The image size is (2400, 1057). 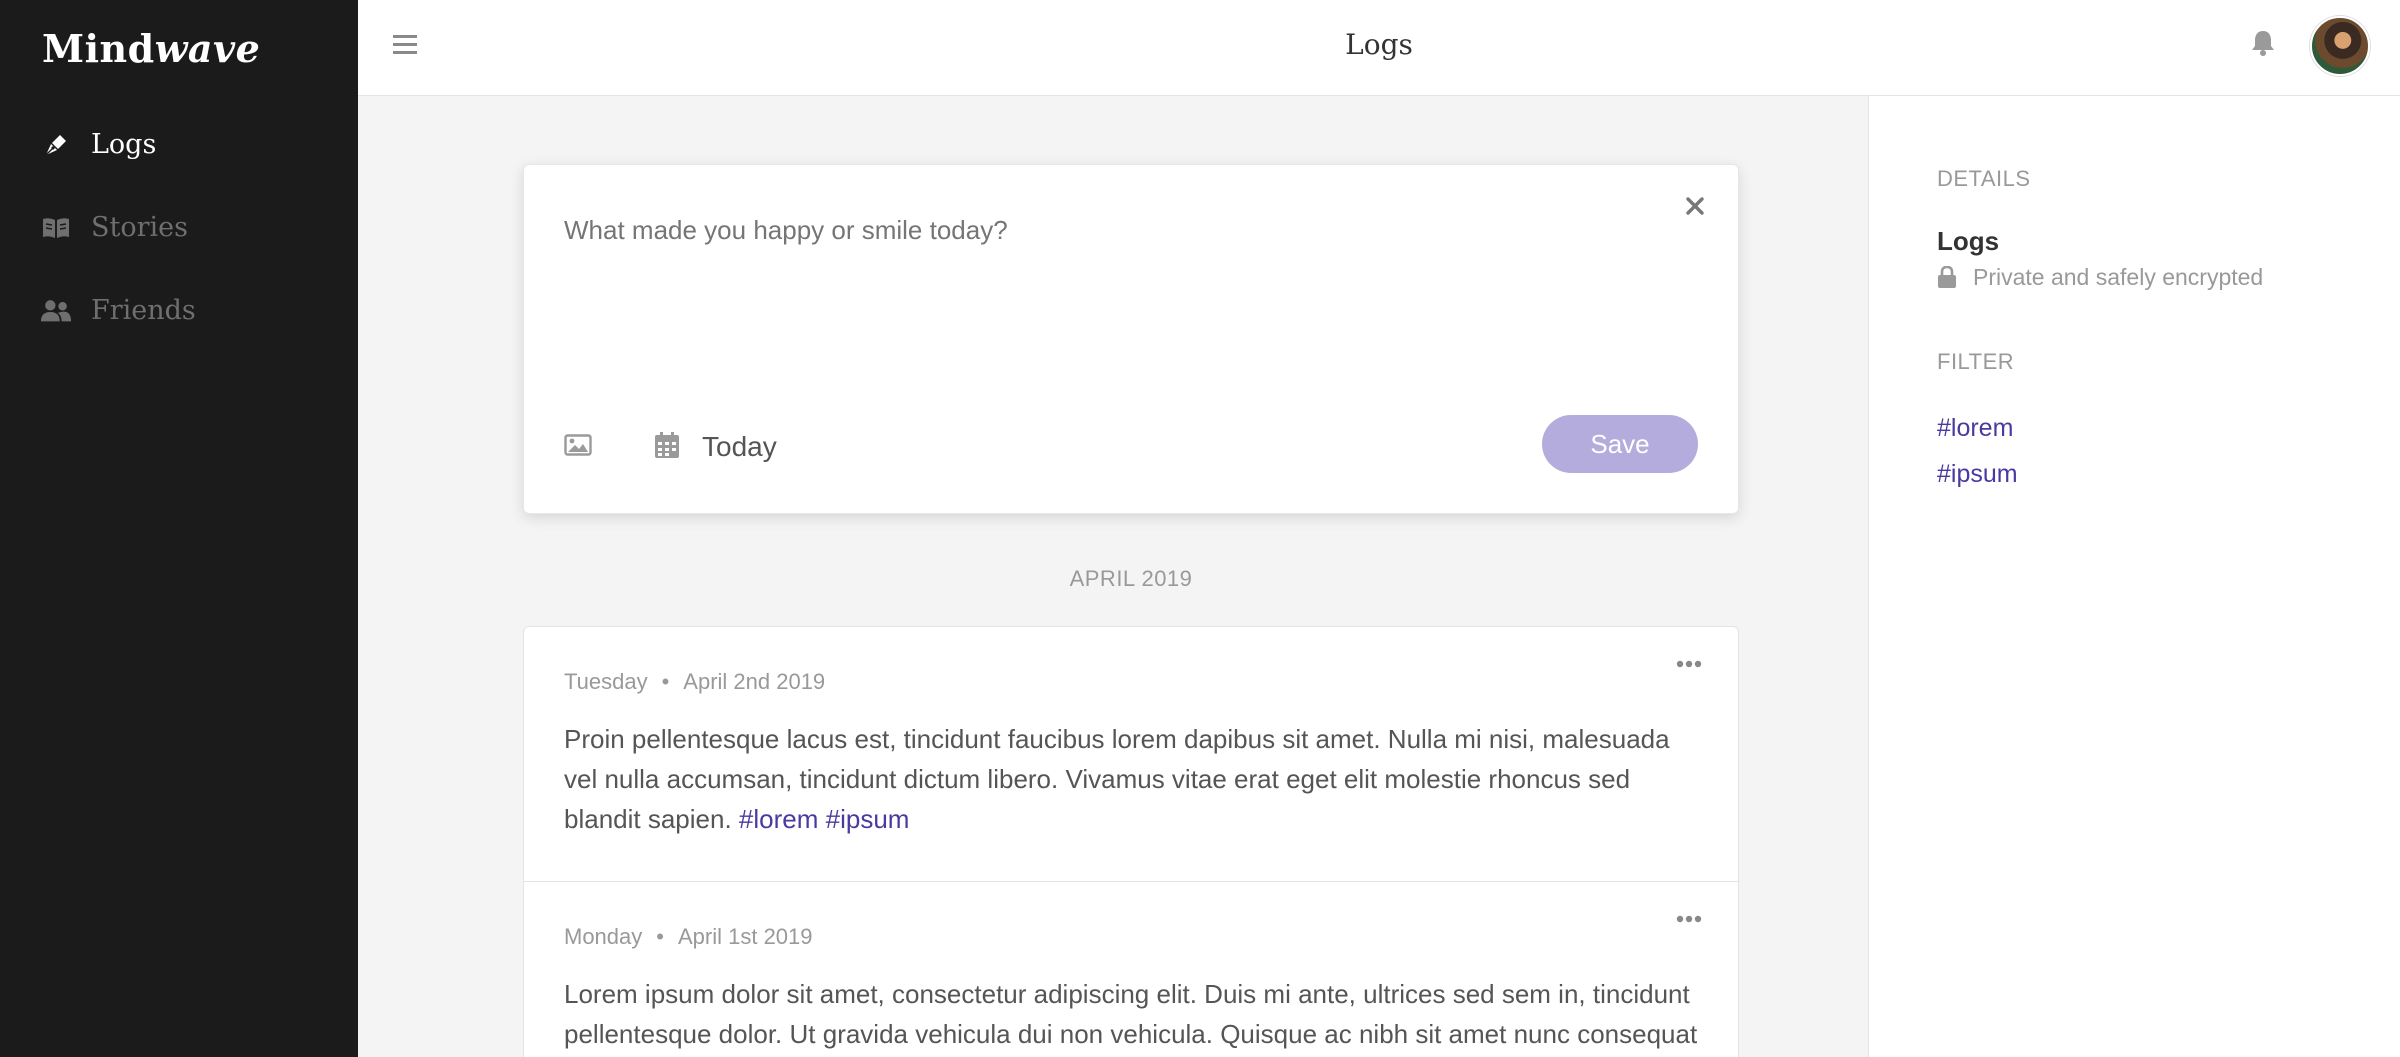 What do you see at coordinates (1131, 578) in the screenshot?
I see `month-header: APRIL 2019` at bounding box center [1131, 578].